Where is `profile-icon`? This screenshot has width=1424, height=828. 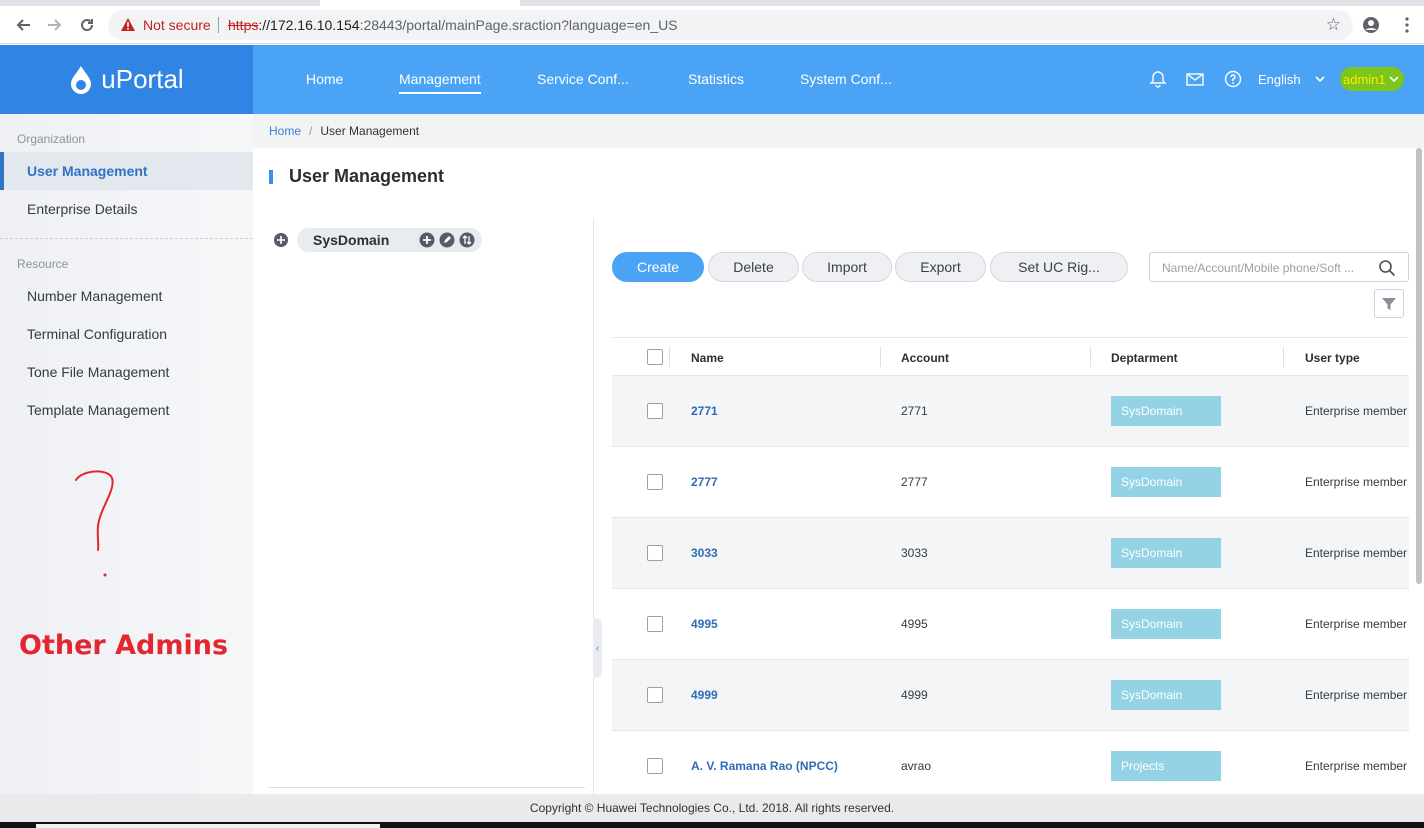
profile-icon is located at coordinates (1371, 25).